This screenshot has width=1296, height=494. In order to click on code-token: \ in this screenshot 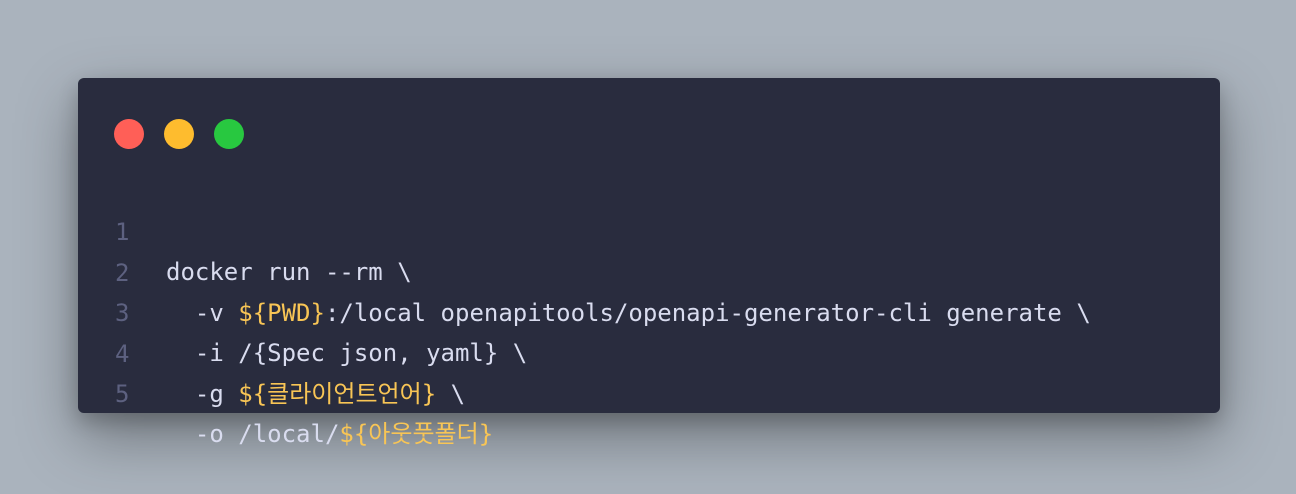, I will do `click(451, 393)`.